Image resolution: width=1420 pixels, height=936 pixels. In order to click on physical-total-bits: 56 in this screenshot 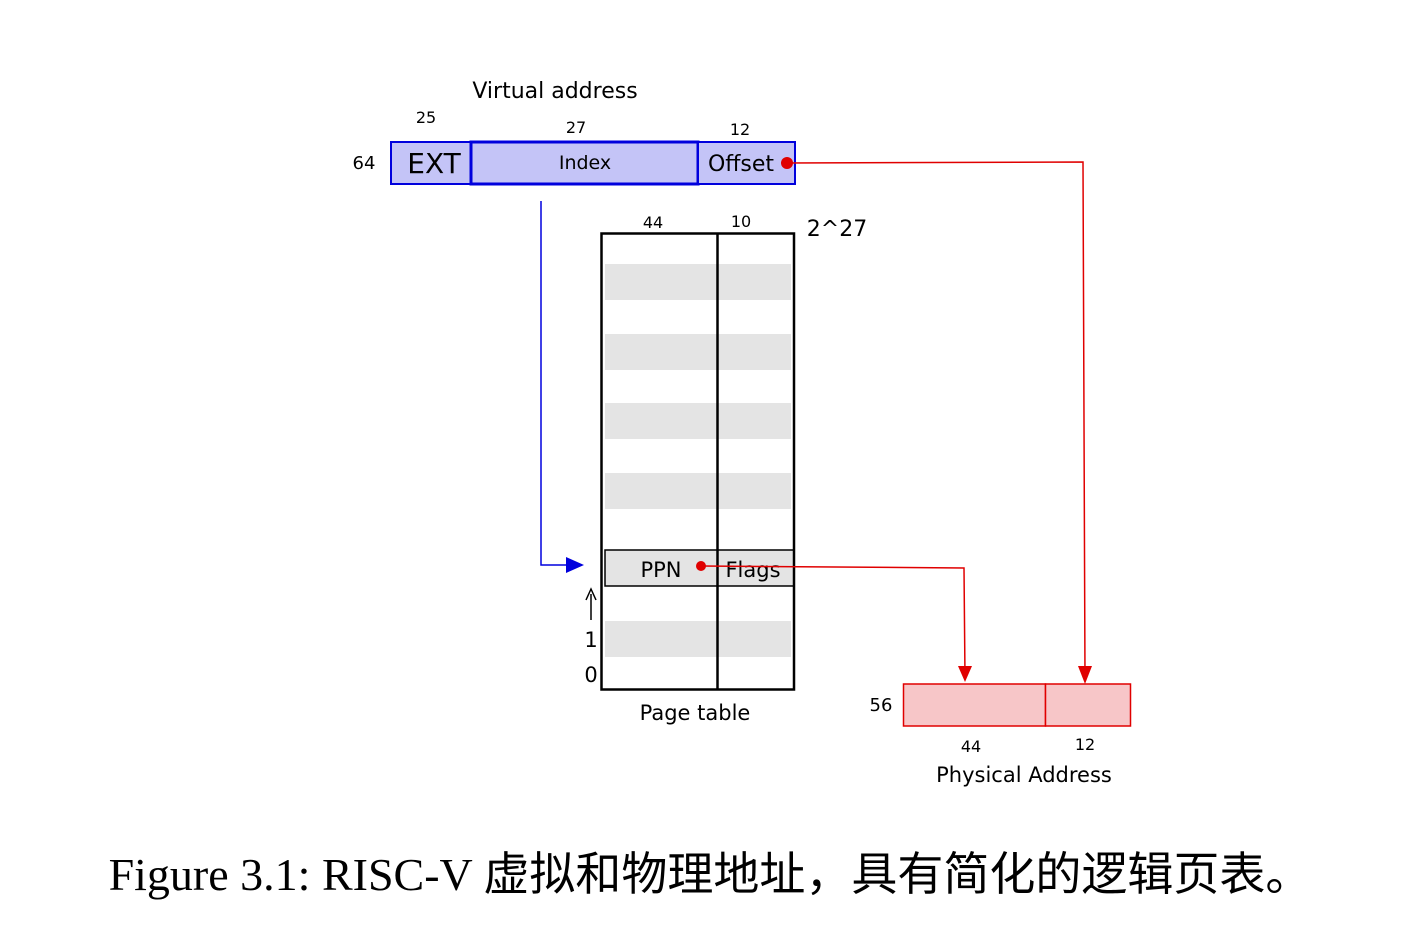, I will do `click(881, 705)`.